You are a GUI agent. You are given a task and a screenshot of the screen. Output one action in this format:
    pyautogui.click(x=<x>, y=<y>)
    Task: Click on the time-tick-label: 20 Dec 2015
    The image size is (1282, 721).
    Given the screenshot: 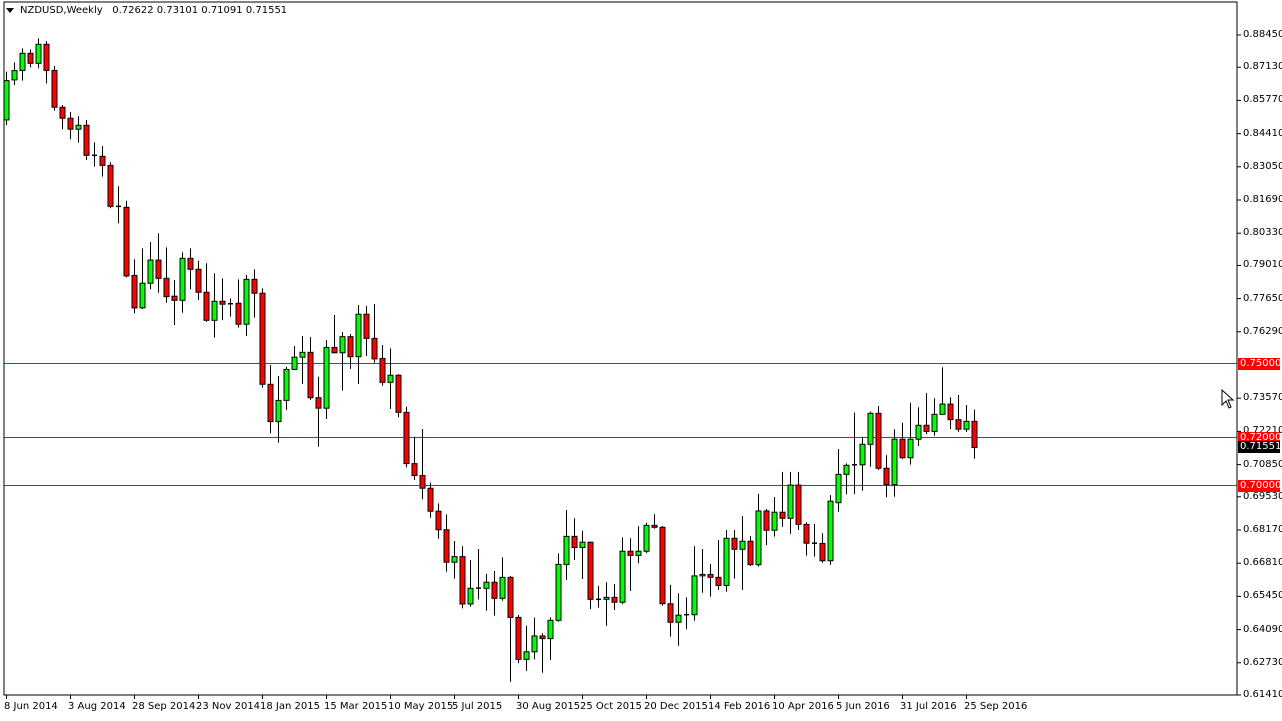 What is the action you would take?
    pyautogui.click(x=676, y=706)
    